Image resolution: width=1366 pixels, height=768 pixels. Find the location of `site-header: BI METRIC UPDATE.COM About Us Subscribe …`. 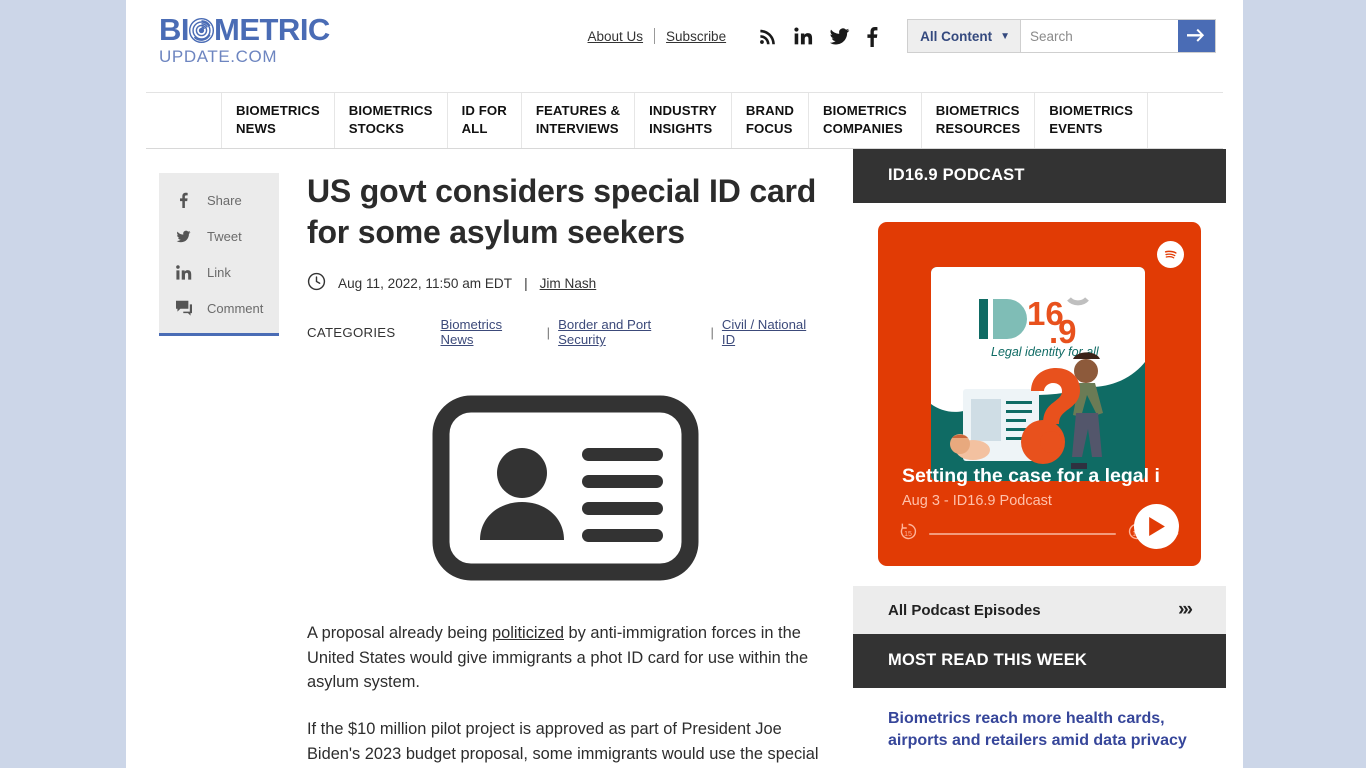

site-header: BI METRIC UPDATE.COM About Us Subscribe … is located at coordinates (684, 46).